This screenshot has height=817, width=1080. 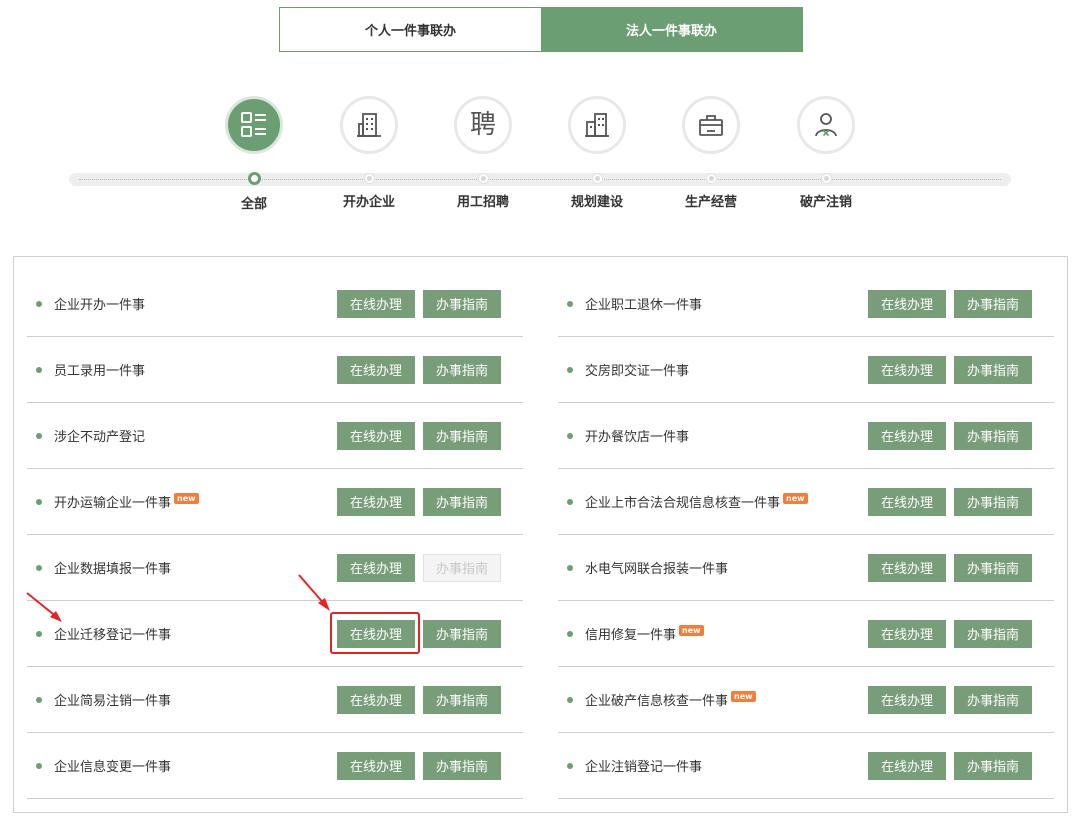 What do you see at coordinates (825, 202) in the screenshot?
I see `category-label: 破产注销` at bounding box center [825, 202].